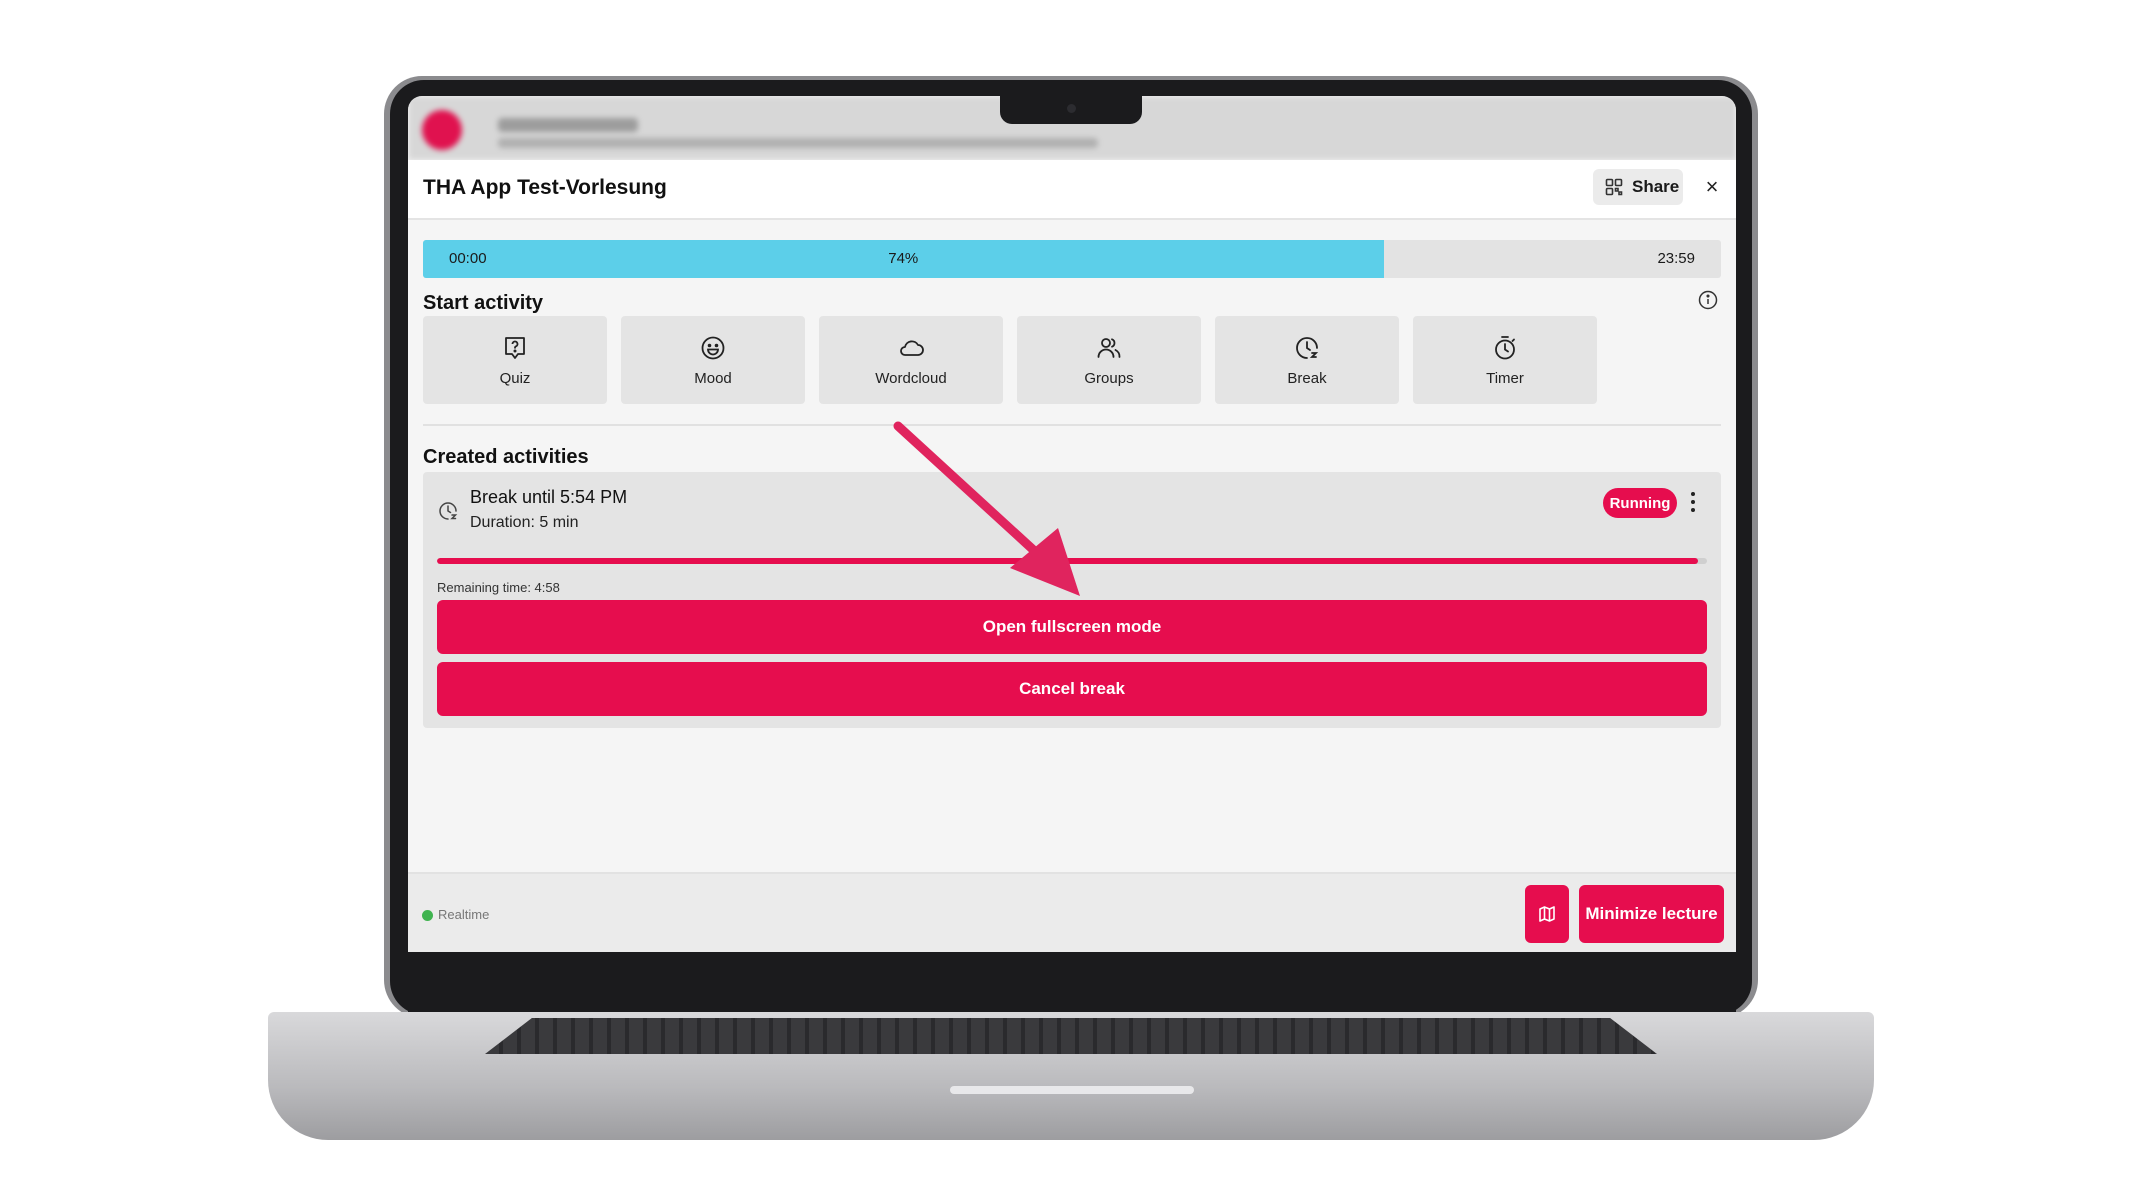 Image resolution: width=2140 pixels, height=1203 pixels. Describe the element at coordinates (1109, 347) in the screenshot. I see `users-icon` at that location.